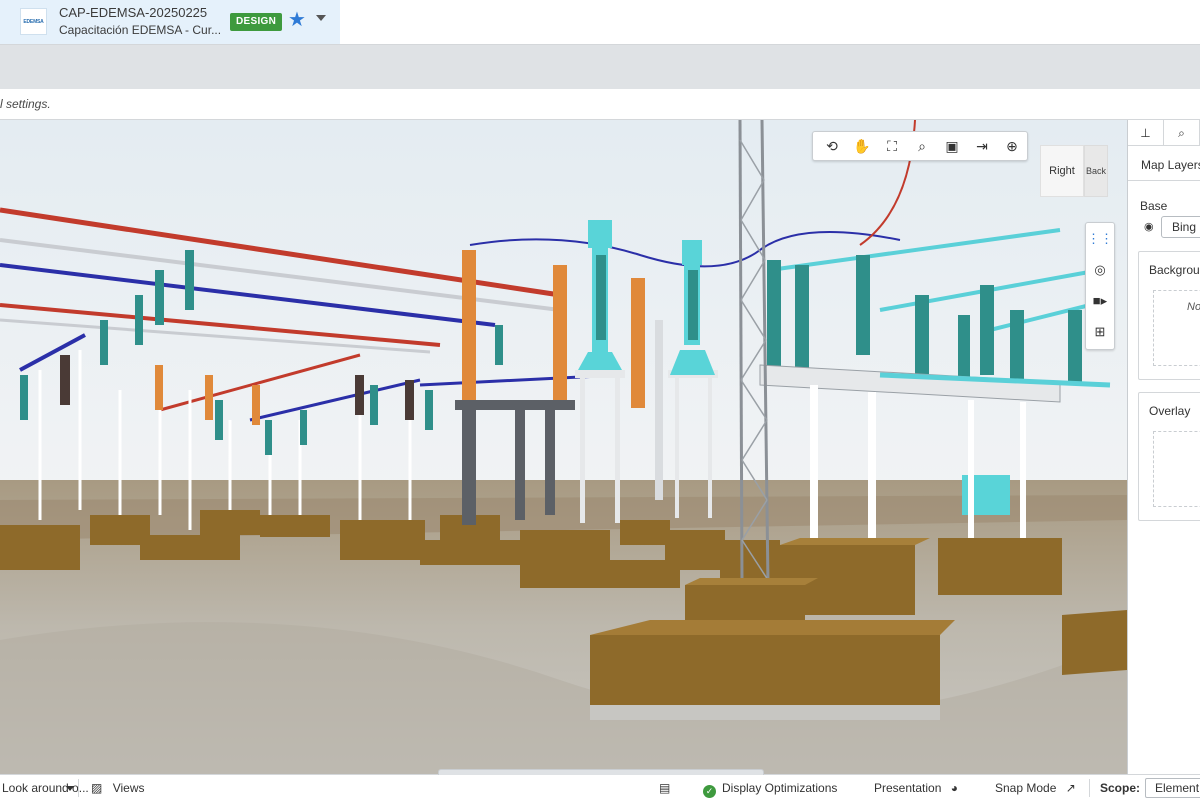 Image resolution: width=1200 pixels, height=800 pixels. Describe the element at coordinates (1146, 133) in the screenshot. I see `tree-icon: ⊥` at that location.